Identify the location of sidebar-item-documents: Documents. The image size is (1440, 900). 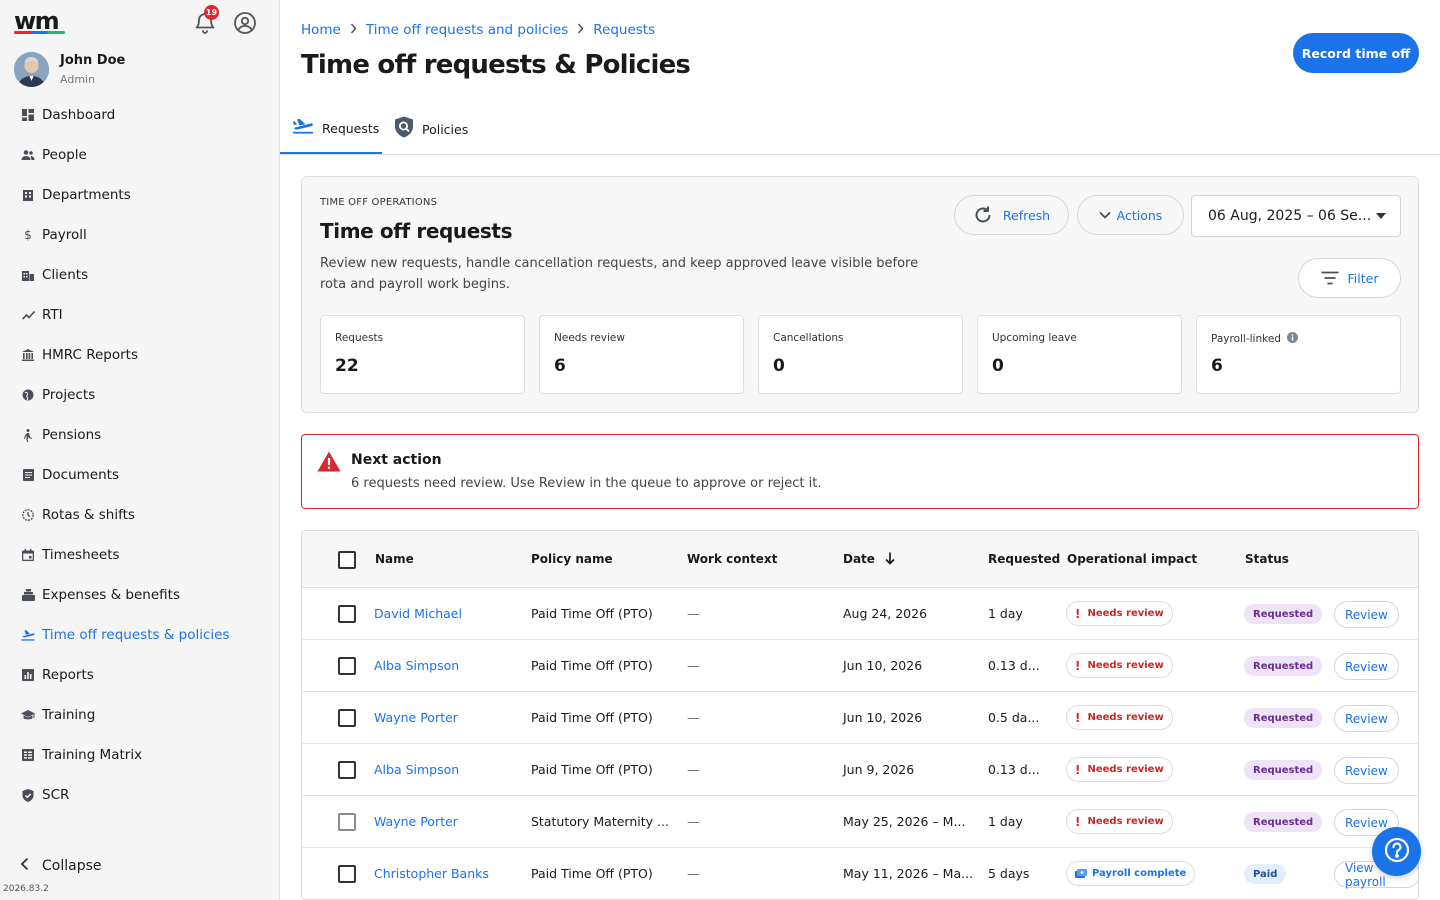
(139, 475).